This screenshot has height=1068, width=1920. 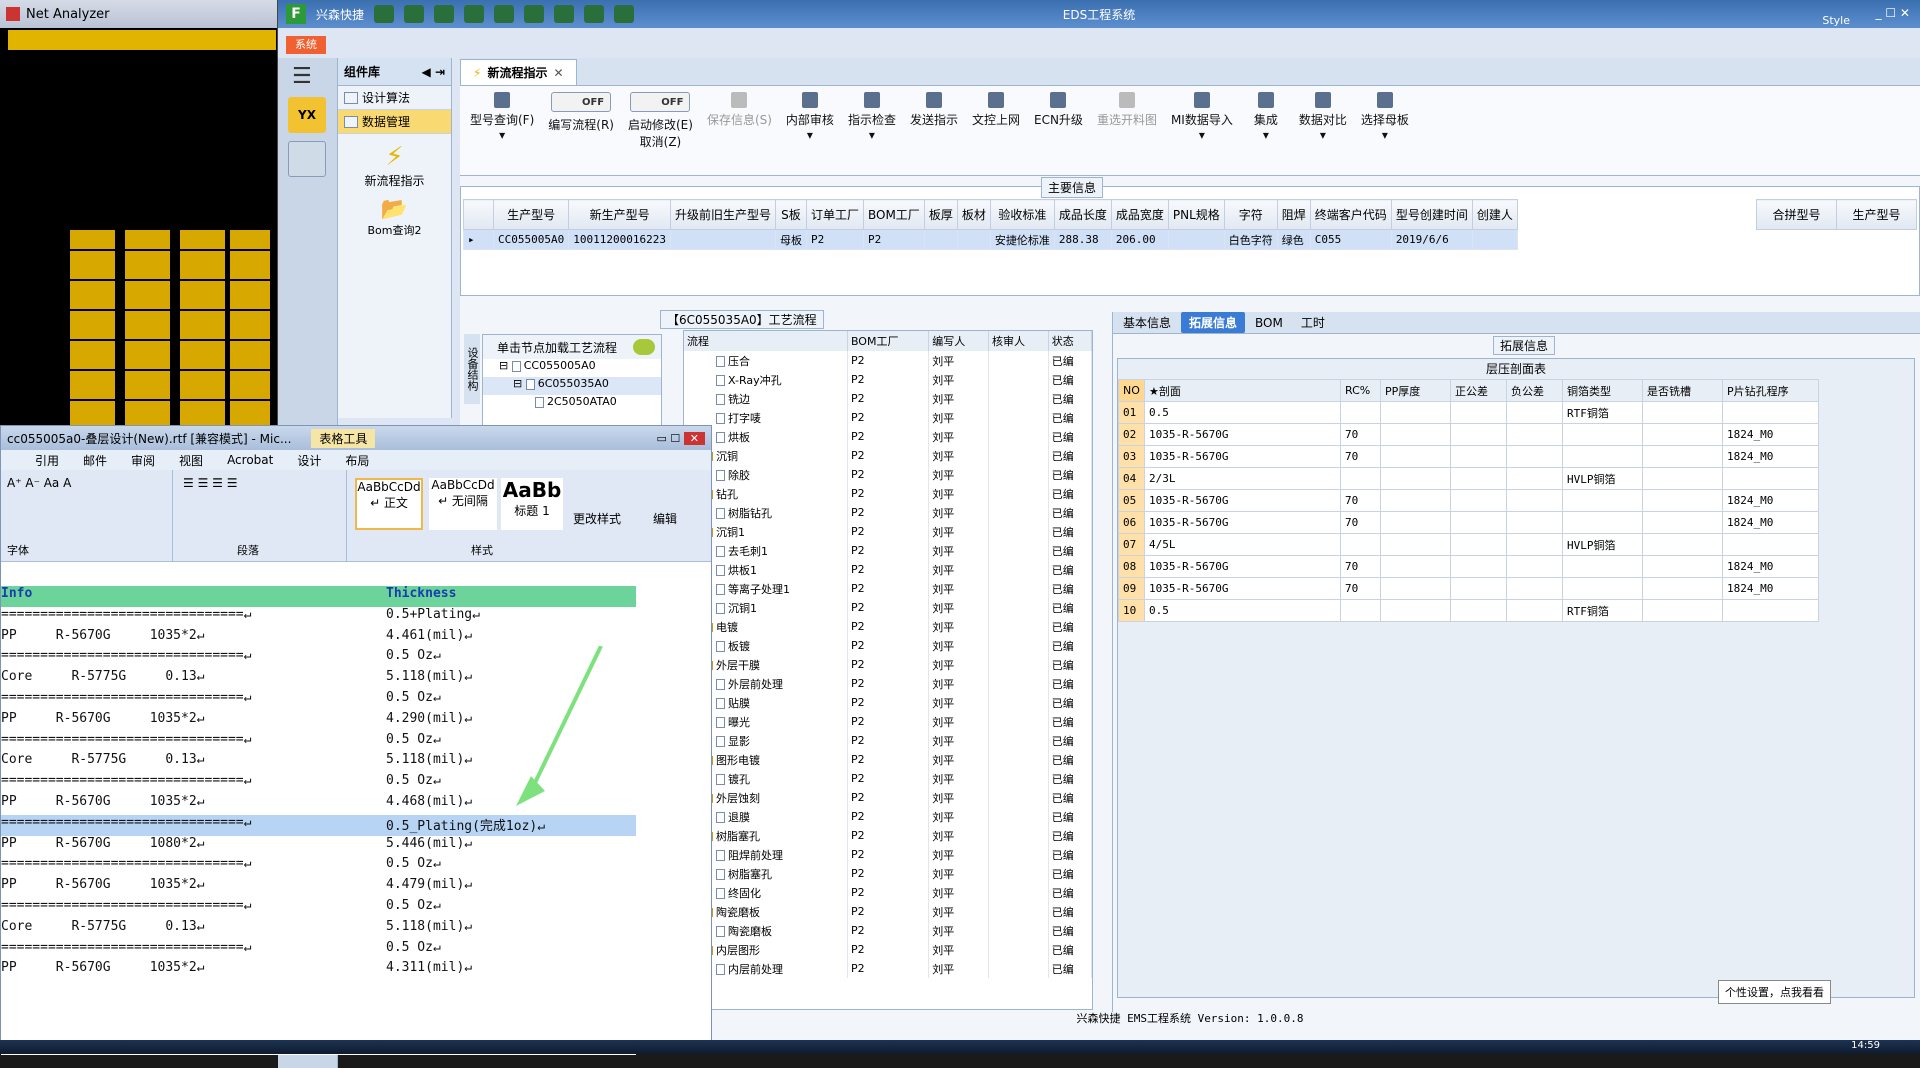 What do you see at coordinates (1213, 322) in the screenshot?
I see `tab-extended-info: 拓展信息` at bounding box center [1213, 322].